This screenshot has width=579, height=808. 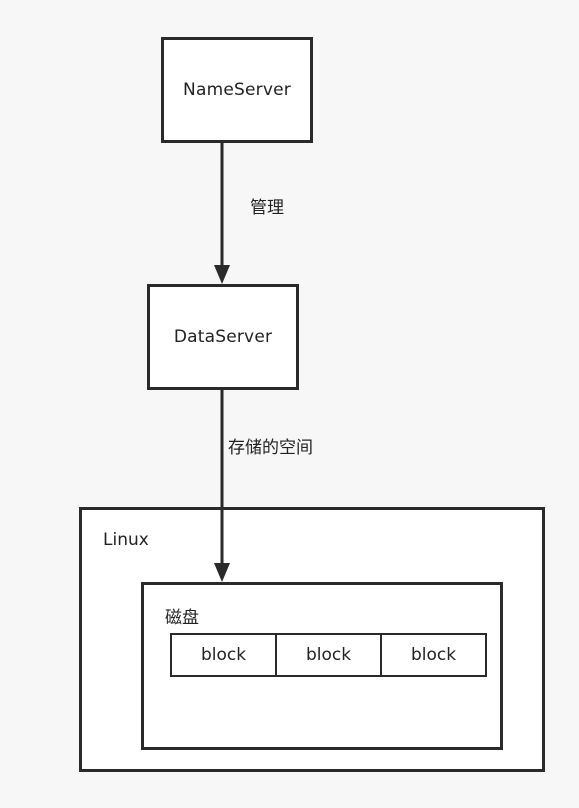 I want to click on manage-arrow, so click(x=222, y=213).